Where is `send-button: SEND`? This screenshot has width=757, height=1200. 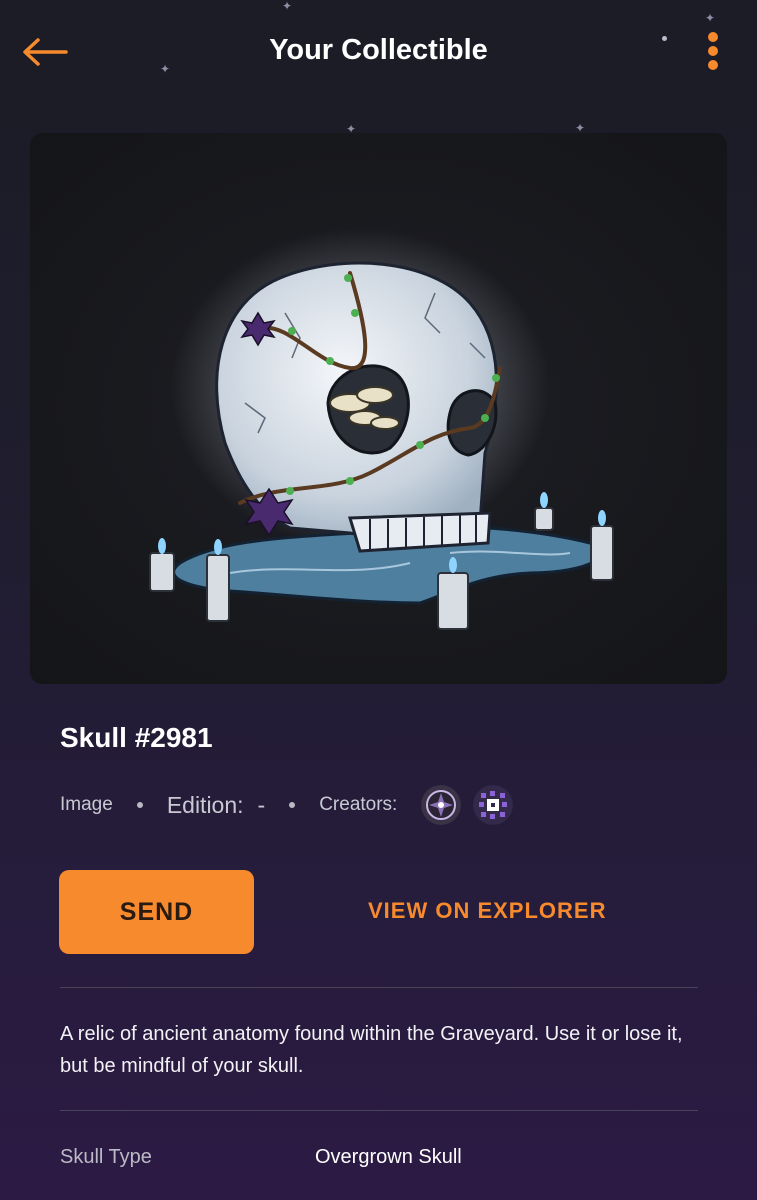
send-button: SEND is located at coordinates (156, 912).